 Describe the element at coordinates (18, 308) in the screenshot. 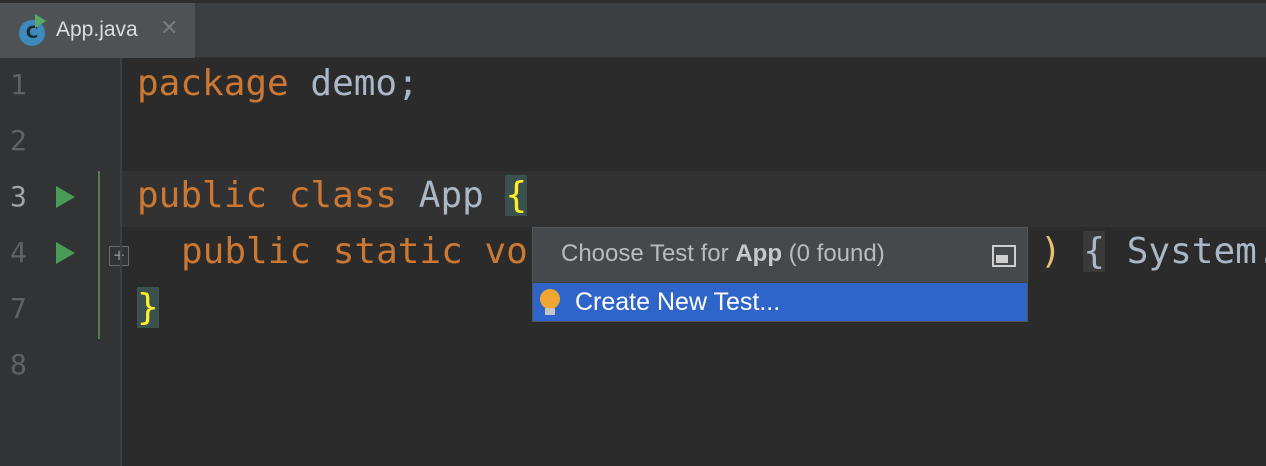

I see `line-number: 7` at that location.